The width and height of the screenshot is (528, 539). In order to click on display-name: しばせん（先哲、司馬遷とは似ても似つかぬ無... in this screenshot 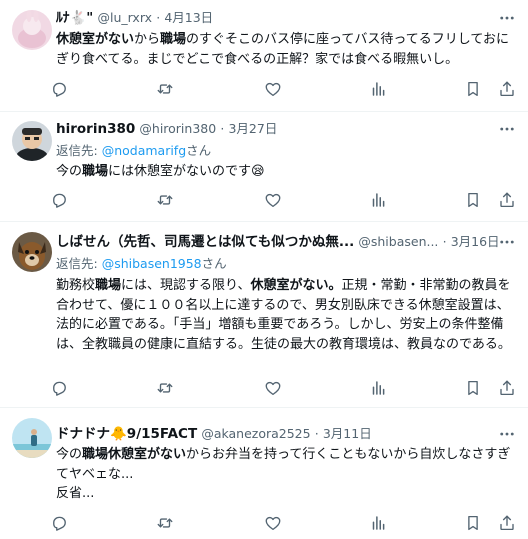, I will do `click(205, 242)`.